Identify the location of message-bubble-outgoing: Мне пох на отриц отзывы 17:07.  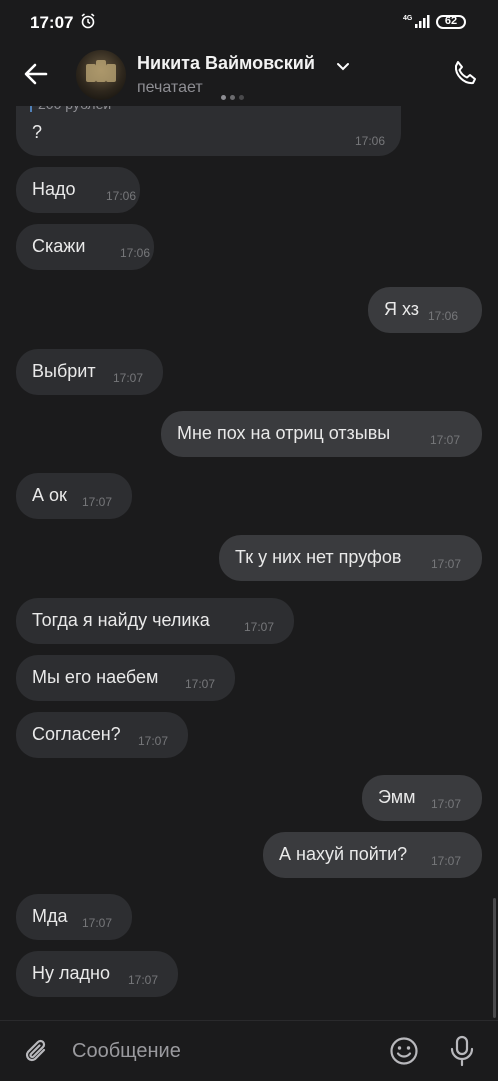
(321, 434).